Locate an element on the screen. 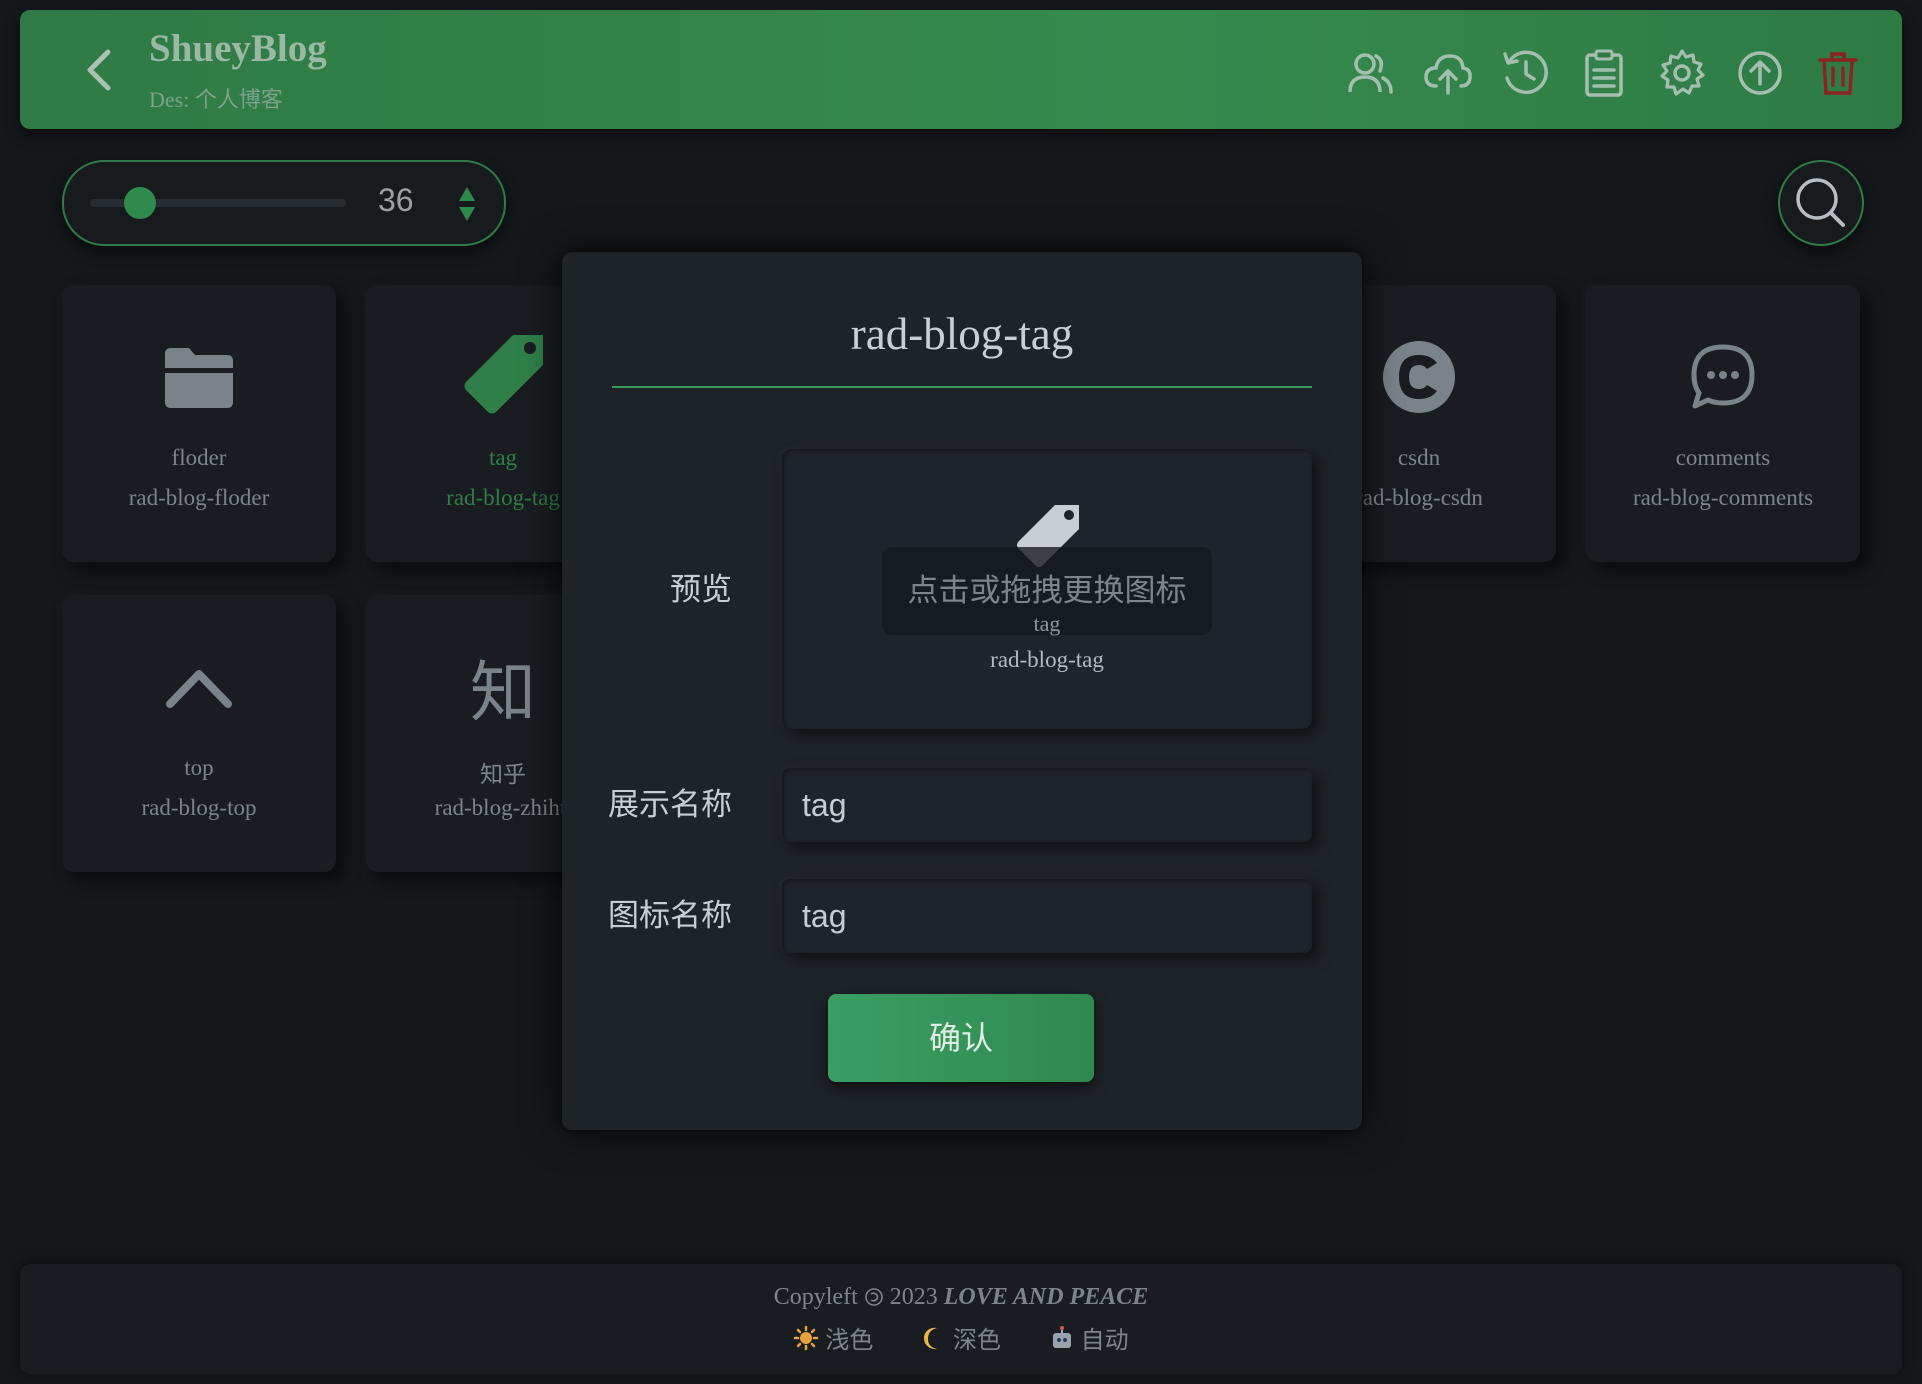 This screenshot has width=1922, height=1384. theme-dark-label: 深色 is located at coordinates (977, 1340).